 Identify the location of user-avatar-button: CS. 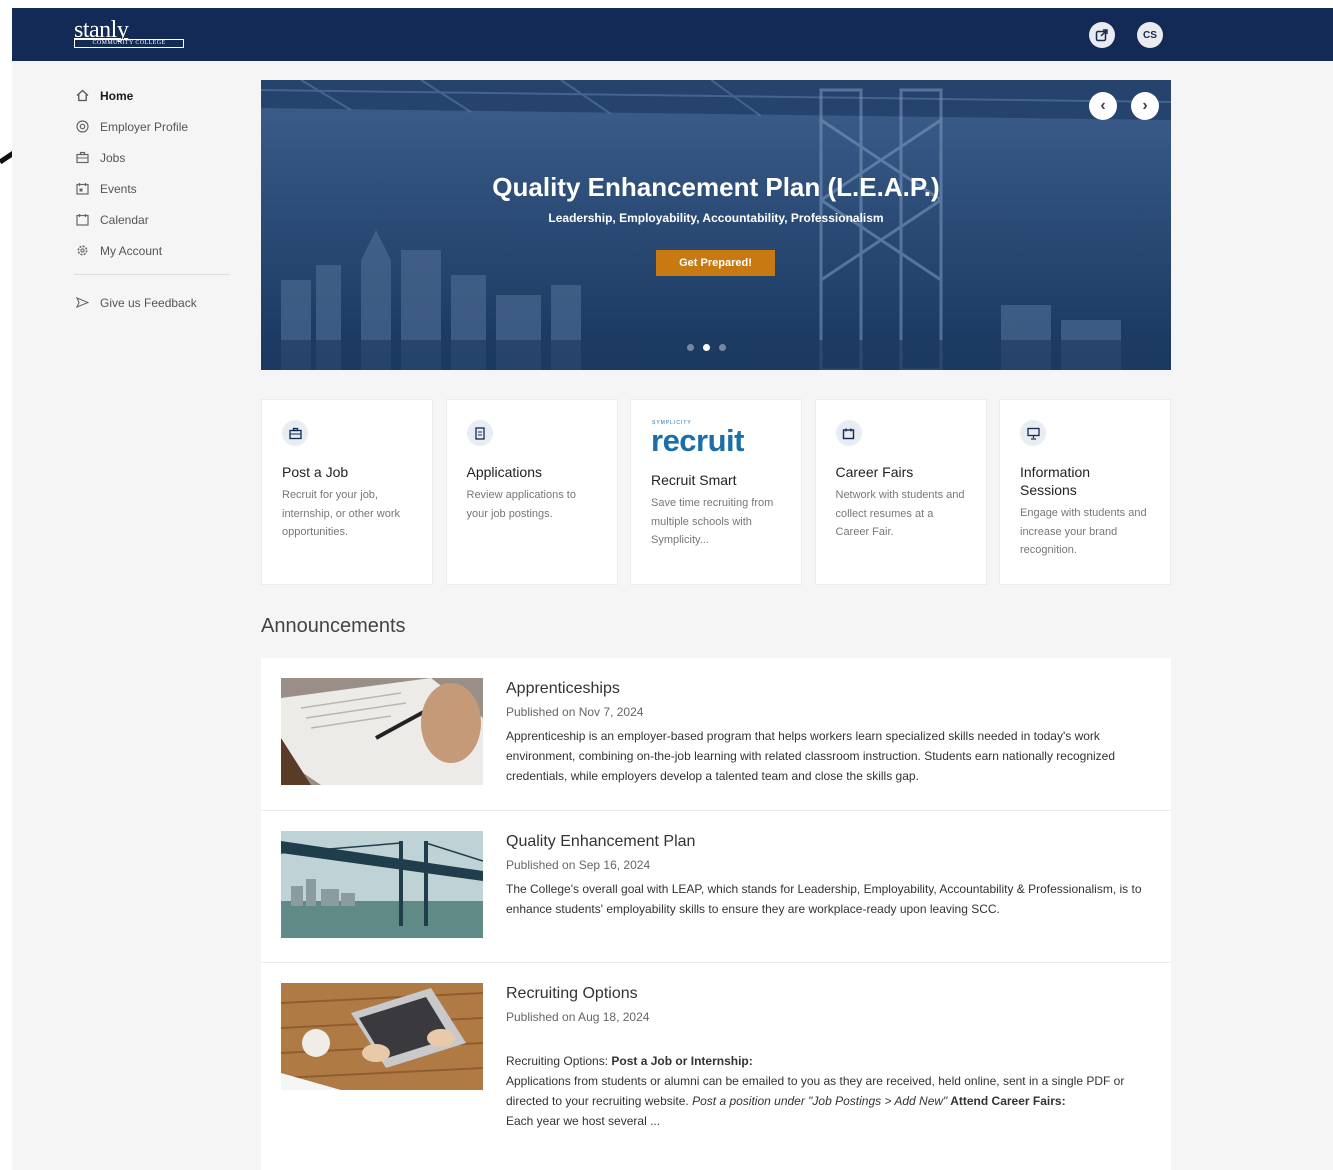
(1150, 35).